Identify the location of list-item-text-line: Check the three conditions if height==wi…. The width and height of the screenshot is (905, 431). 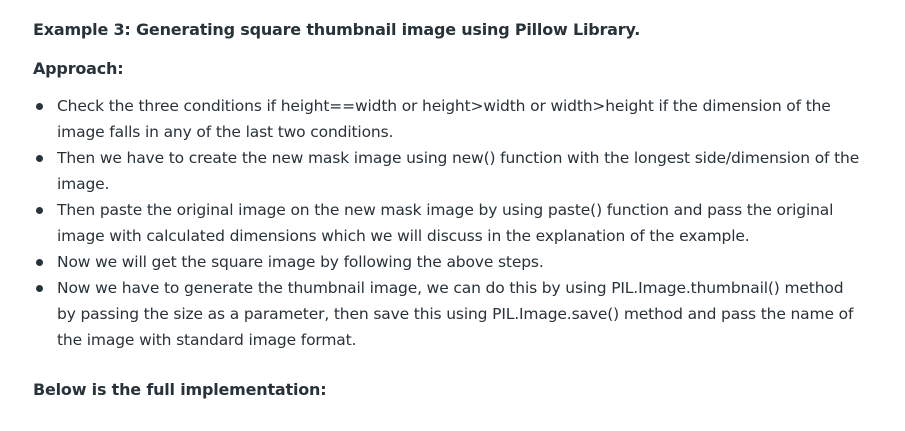
(444, 106).